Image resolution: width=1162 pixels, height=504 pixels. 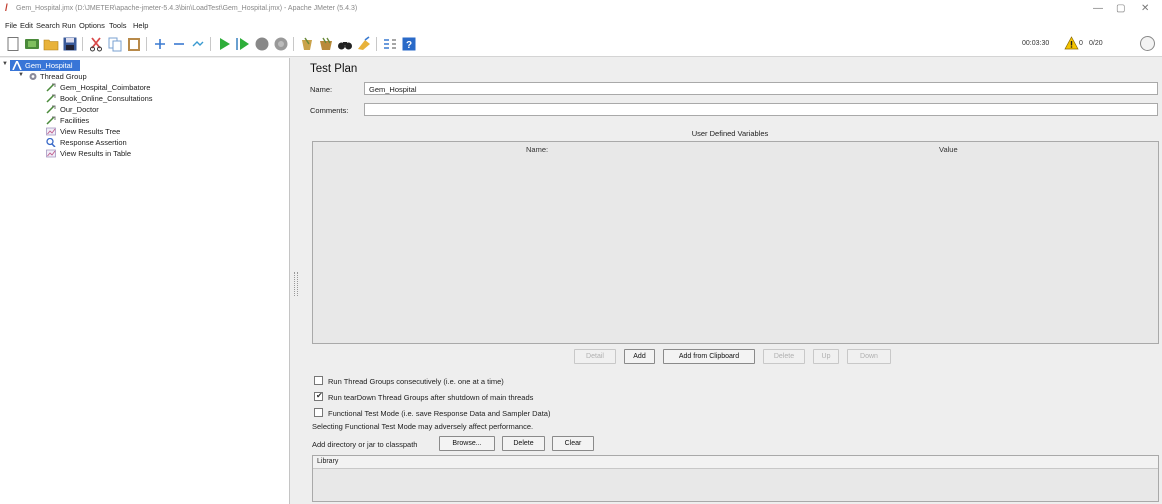 I want to click on shutdown-icon, so click(x=281, y=44).